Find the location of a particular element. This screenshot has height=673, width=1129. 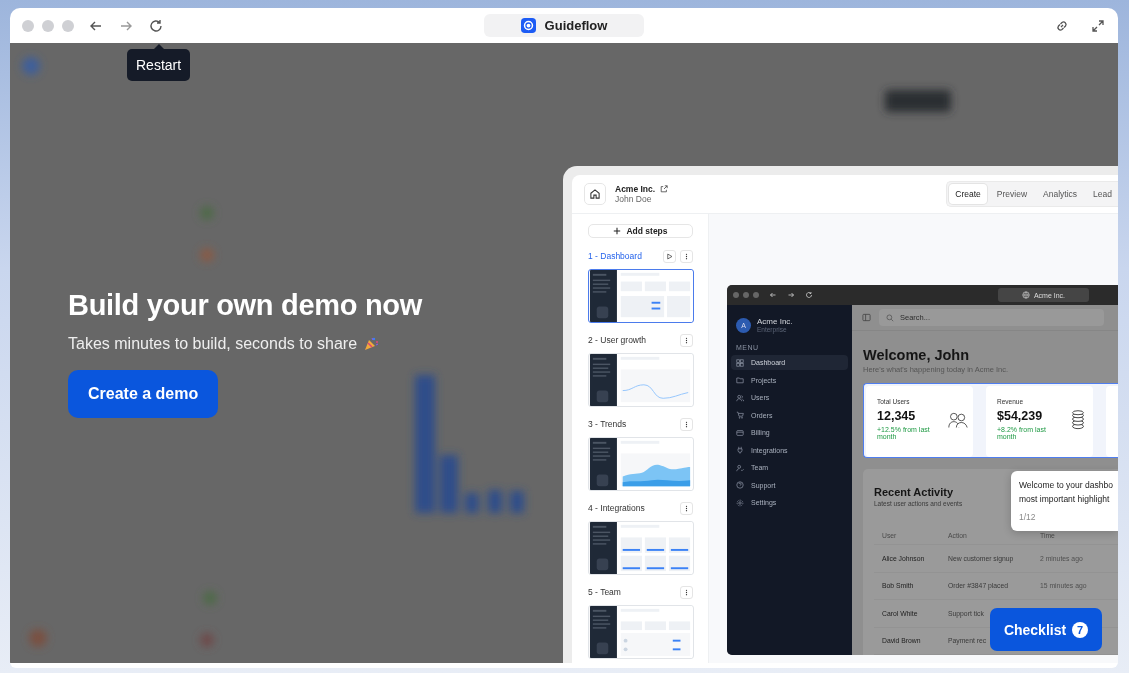

plug-icon is located at coordinates (740, 450).